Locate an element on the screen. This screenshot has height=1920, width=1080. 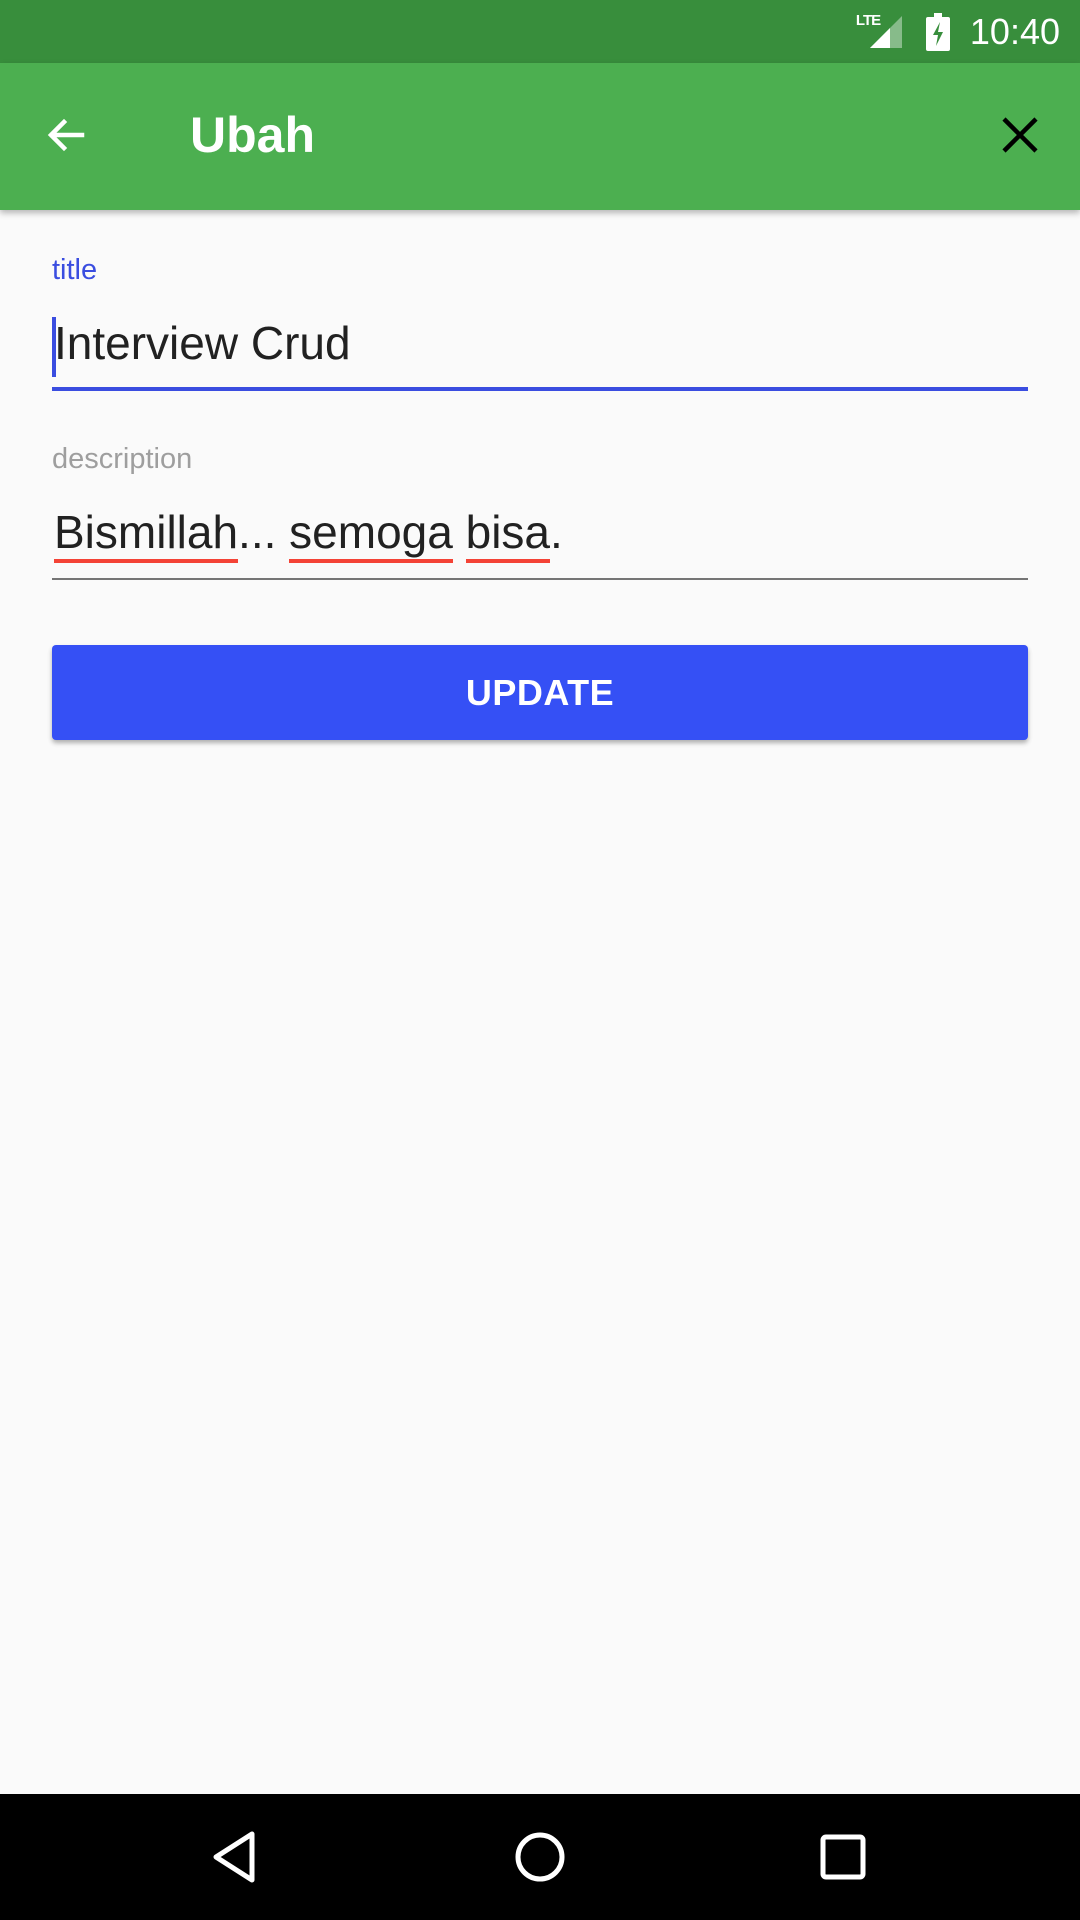
system-nav-bar is located at coordinates (540, 1857).